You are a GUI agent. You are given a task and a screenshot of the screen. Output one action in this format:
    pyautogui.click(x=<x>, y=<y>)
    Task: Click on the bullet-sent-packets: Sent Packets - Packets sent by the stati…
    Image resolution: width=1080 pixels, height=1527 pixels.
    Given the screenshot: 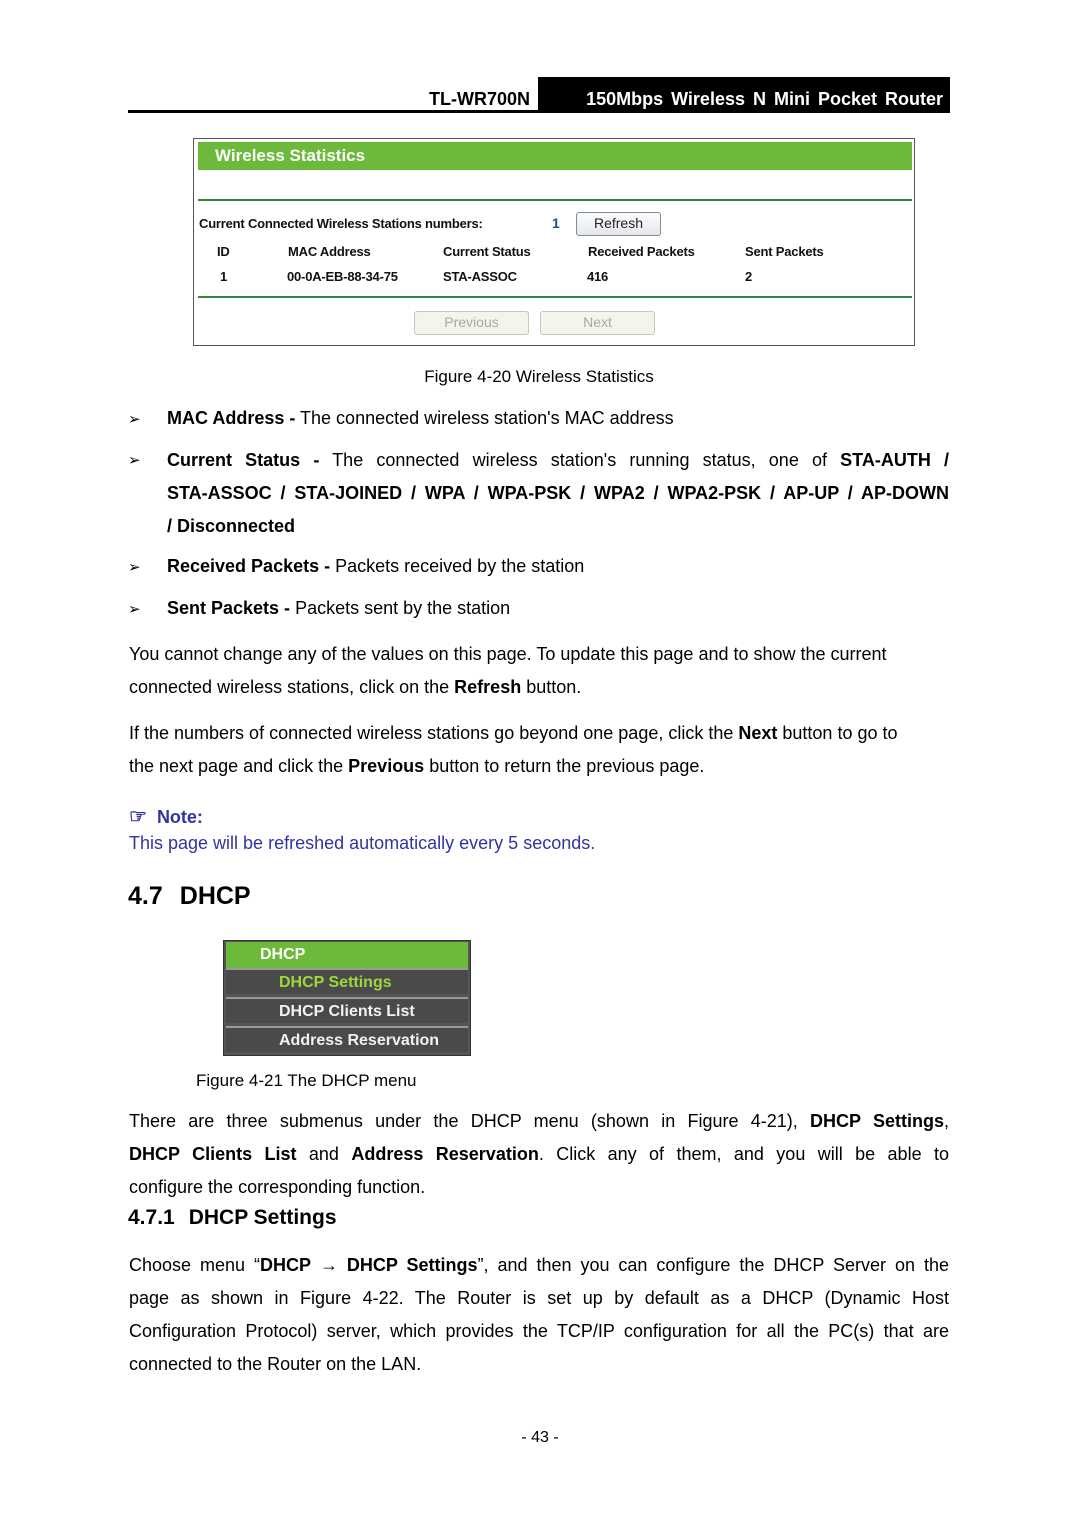 What is the action you would take?
    pyautogui.click(x=339, y=608)
    